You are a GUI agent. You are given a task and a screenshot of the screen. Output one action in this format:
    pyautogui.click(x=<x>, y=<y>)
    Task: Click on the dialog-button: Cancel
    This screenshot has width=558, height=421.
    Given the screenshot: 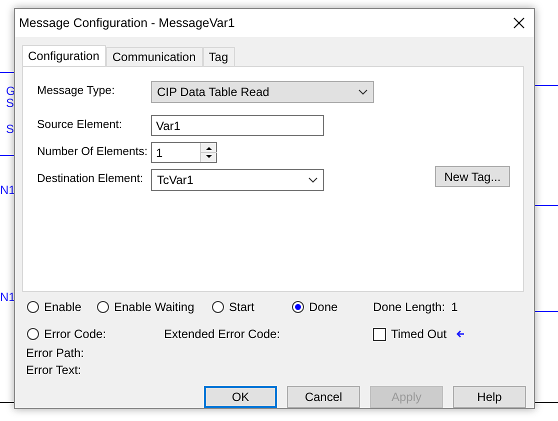 What is the action you would take?
    pyautogui.click(x=323, y=397)
    